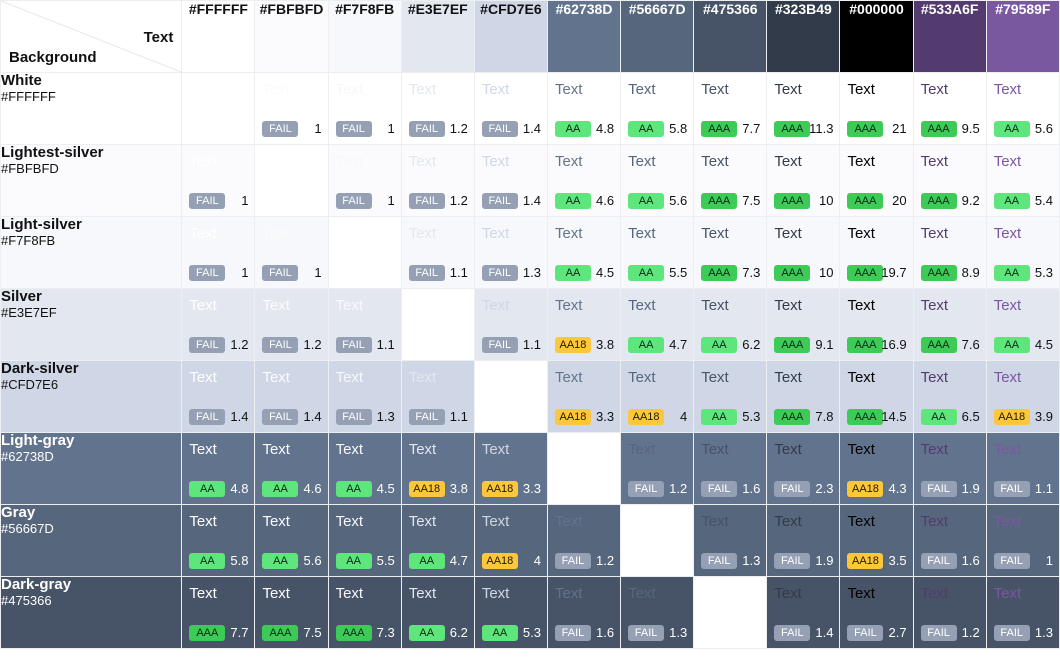 Image resolution: width=1060 pixels, height=657 pixels. Describe the element at coordinates (584, 36) in the screenshot. I see `column-header: #62738D` at that location.